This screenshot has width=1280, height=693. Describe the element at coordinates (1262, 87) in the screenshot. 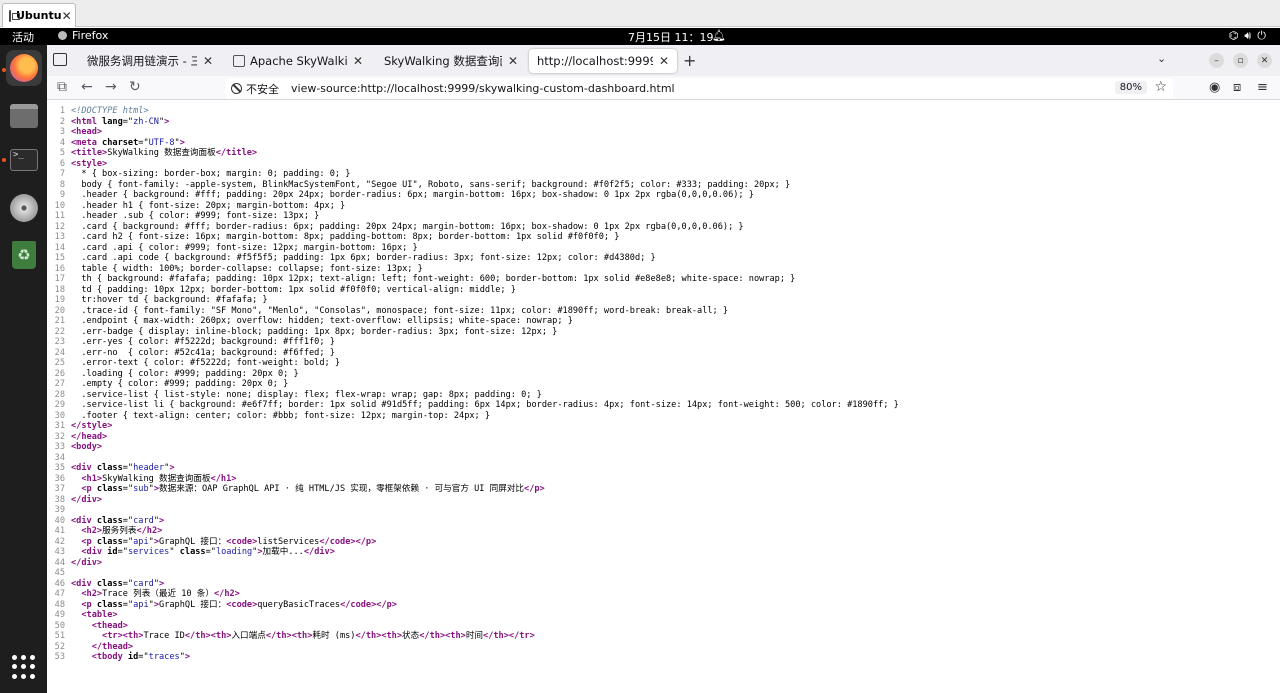

I see `menu-icon: ≡` at that location.